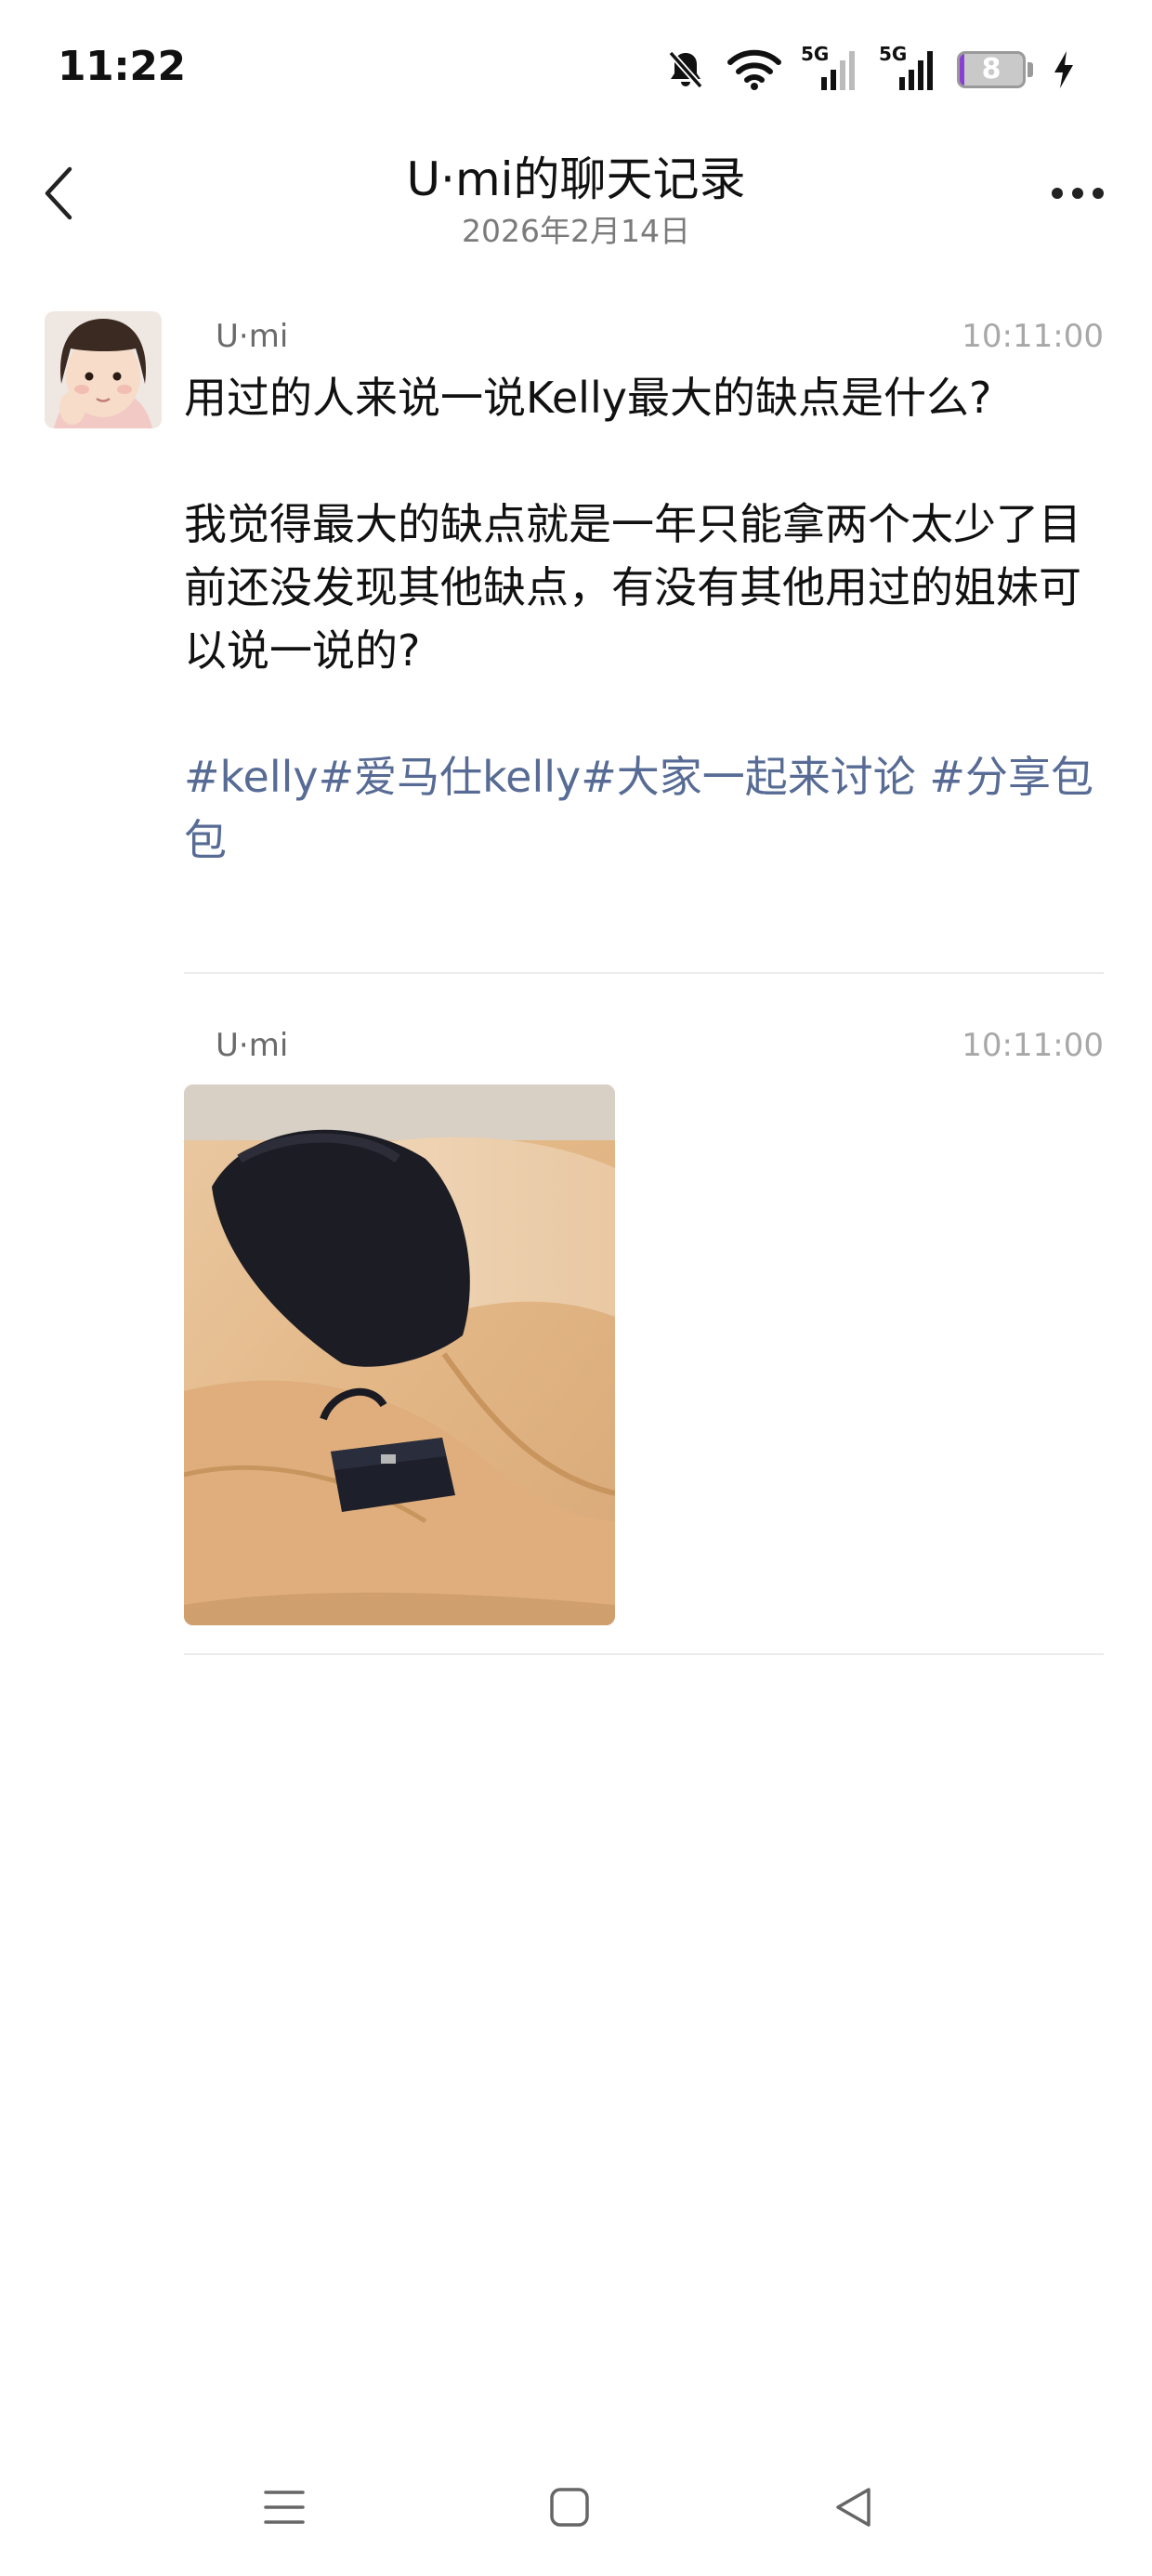  I want to click on photo-black-kelly-bag-on-leather-seat, so click(399, 1354).